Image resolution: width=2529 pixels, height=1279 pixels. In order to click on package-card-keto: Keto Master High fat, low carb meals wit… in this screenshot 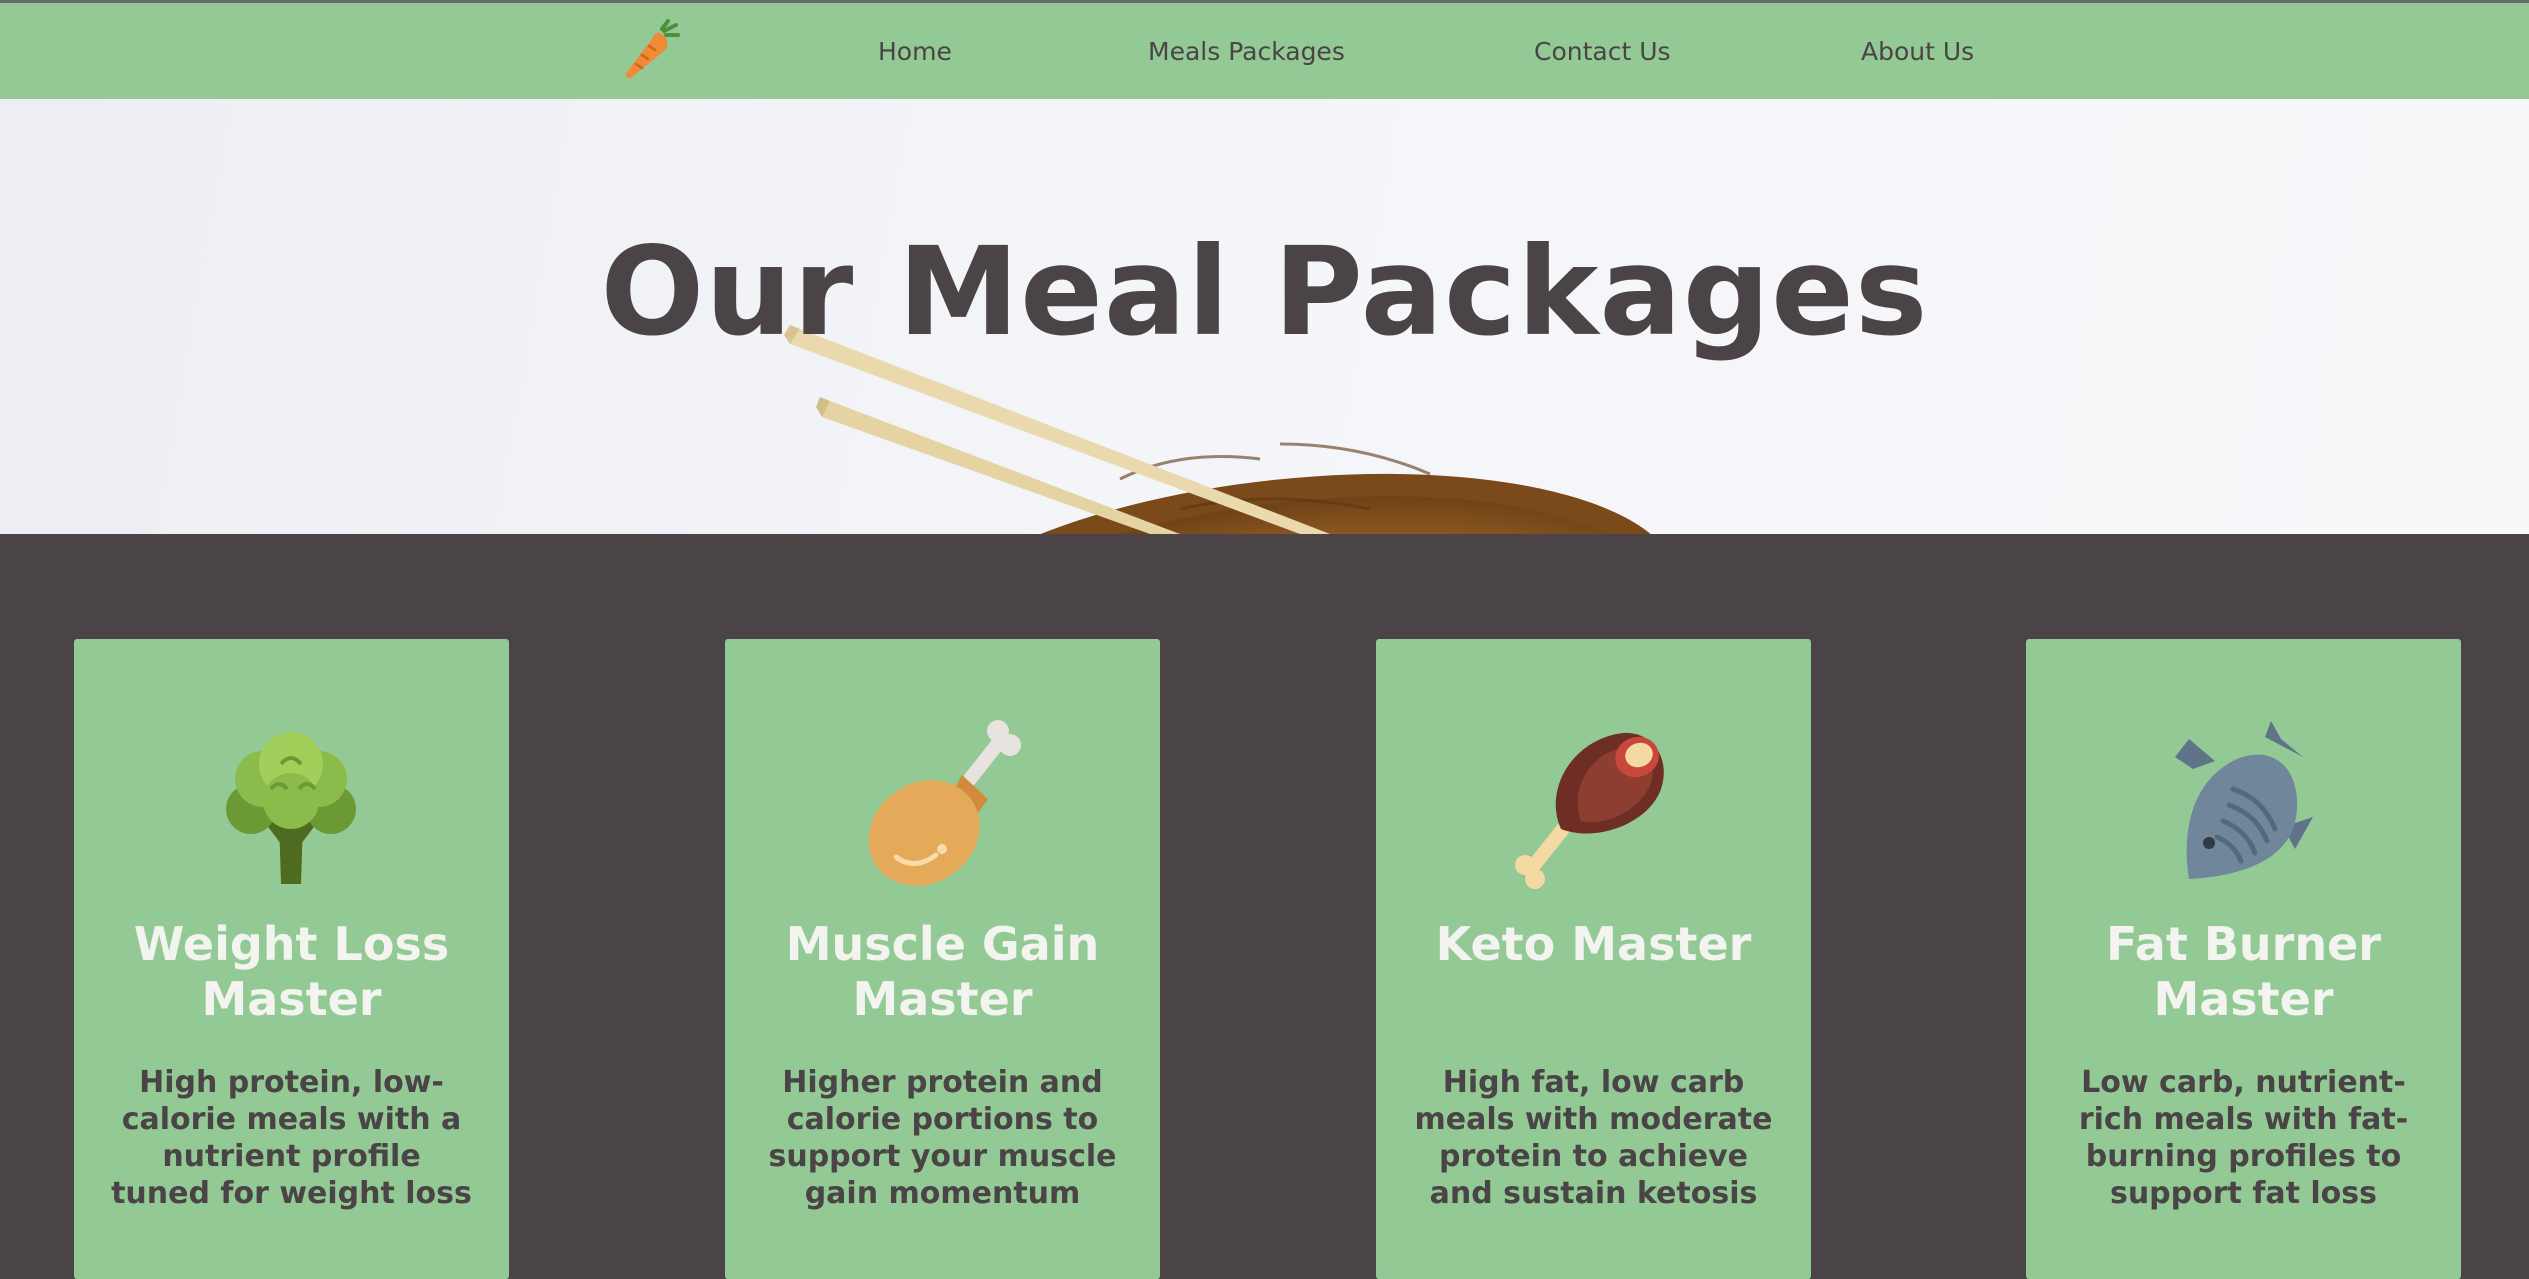, I will do `click(1593, 959)`.